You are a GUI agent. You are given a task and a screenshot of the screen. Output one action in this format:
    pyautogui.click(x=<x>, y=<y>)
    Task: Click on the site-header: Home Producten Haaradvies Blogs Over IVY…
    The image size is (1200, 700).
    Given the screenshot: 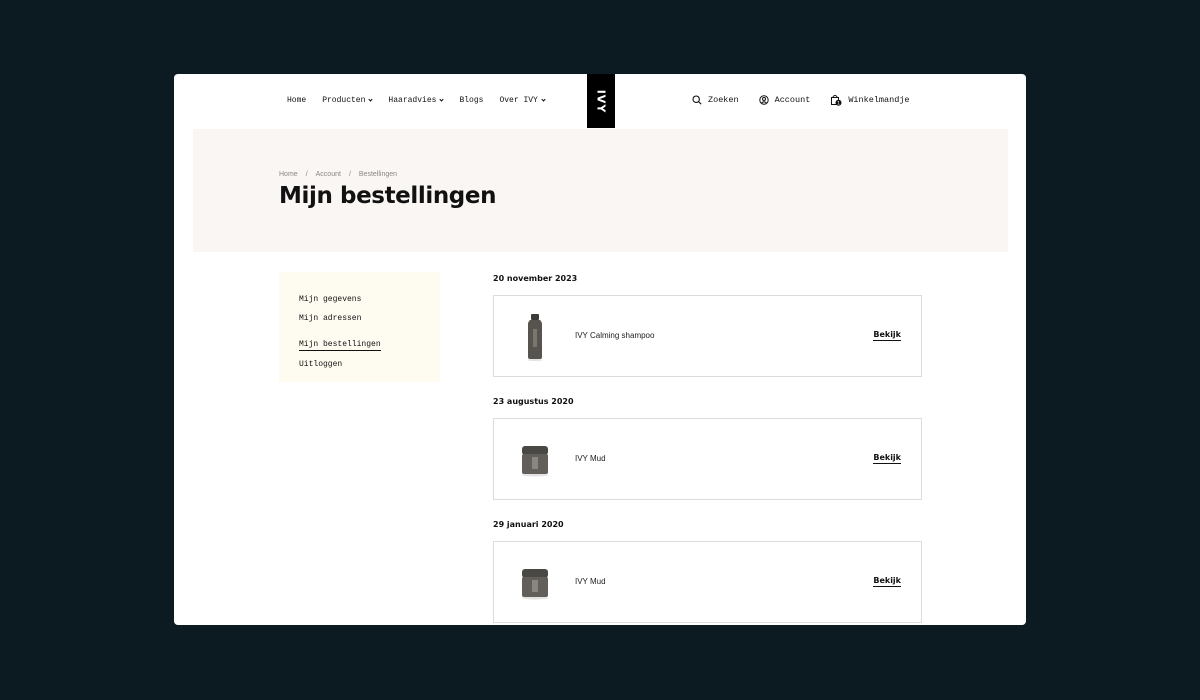 What is the action you would take?
    pyautogui.click(x=600, y=101)
    